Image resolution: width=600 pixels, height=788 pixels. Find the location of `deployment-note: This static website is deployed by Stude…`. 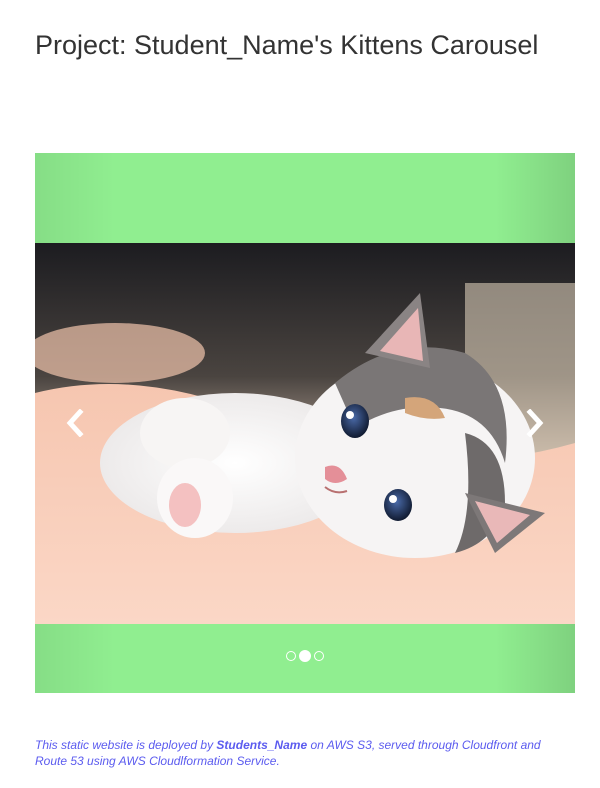

deployment-note: This static website is deployed by Stude… is located at coordinates (305, 753).